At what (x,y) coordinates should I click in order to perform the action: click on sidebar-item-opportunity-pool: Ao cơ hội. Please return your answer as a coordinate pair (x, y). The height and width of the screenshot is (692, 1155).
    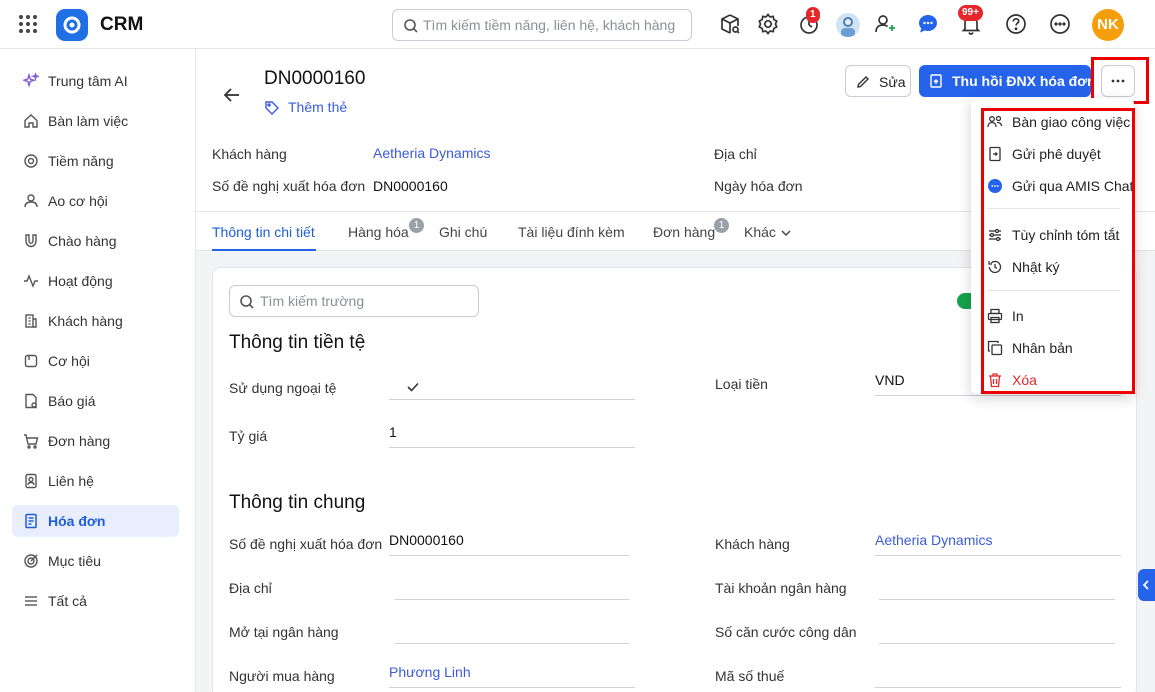
    Looking at the image, I should click on (95, 201).